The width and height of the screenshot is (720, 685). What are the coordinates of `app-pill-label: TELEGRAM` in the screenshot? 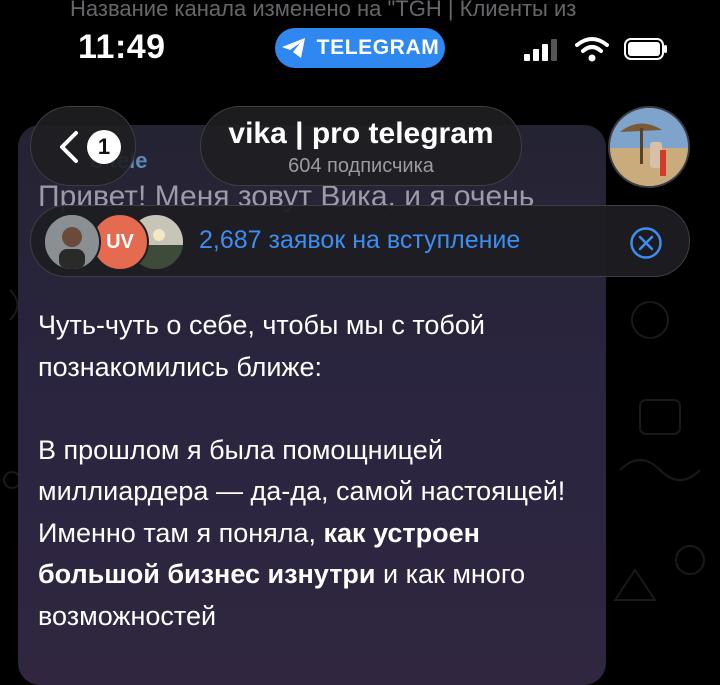 It's located at (378, 47).